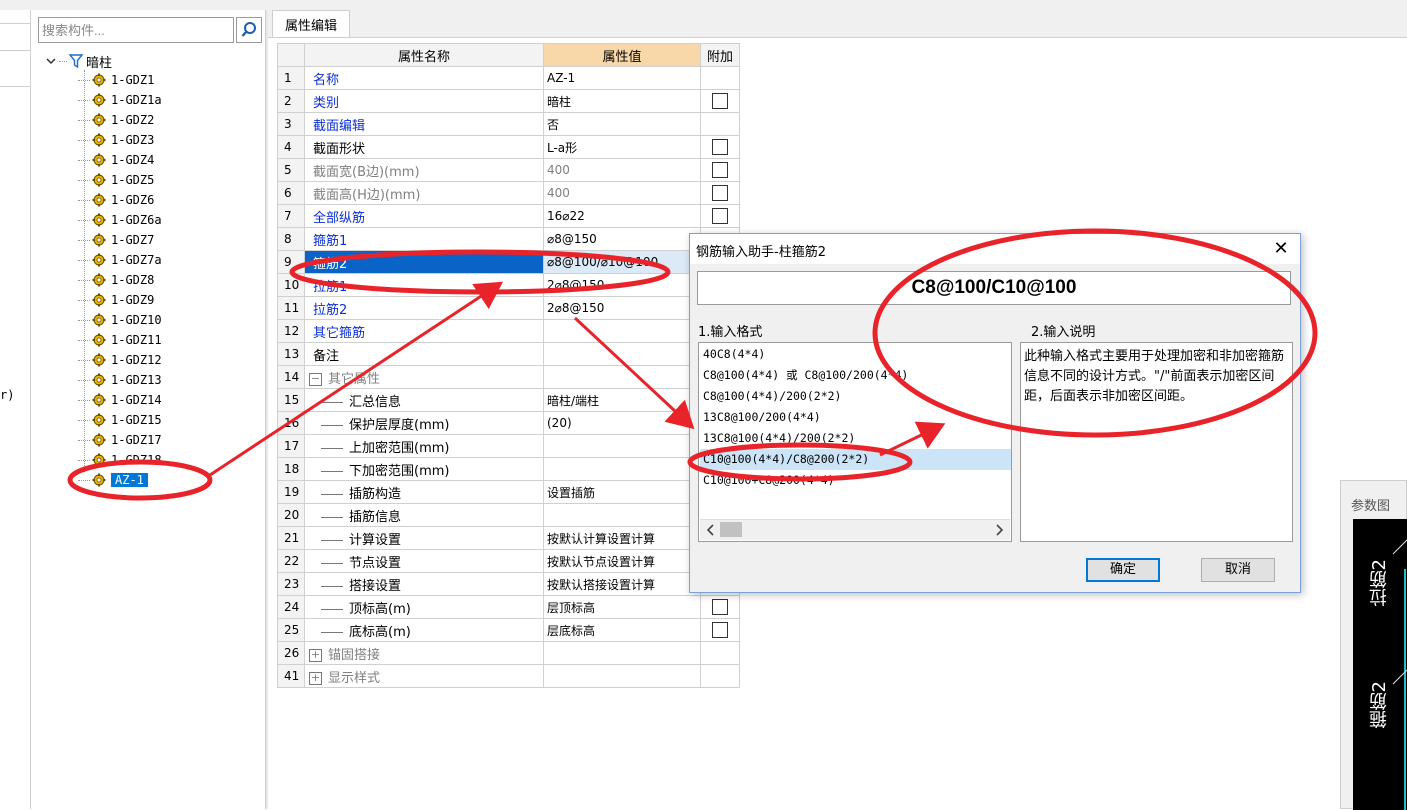 This screenshot has height=810, width=1407. I want to click on property-row: 41 + 显示样式, so click(508, 676).